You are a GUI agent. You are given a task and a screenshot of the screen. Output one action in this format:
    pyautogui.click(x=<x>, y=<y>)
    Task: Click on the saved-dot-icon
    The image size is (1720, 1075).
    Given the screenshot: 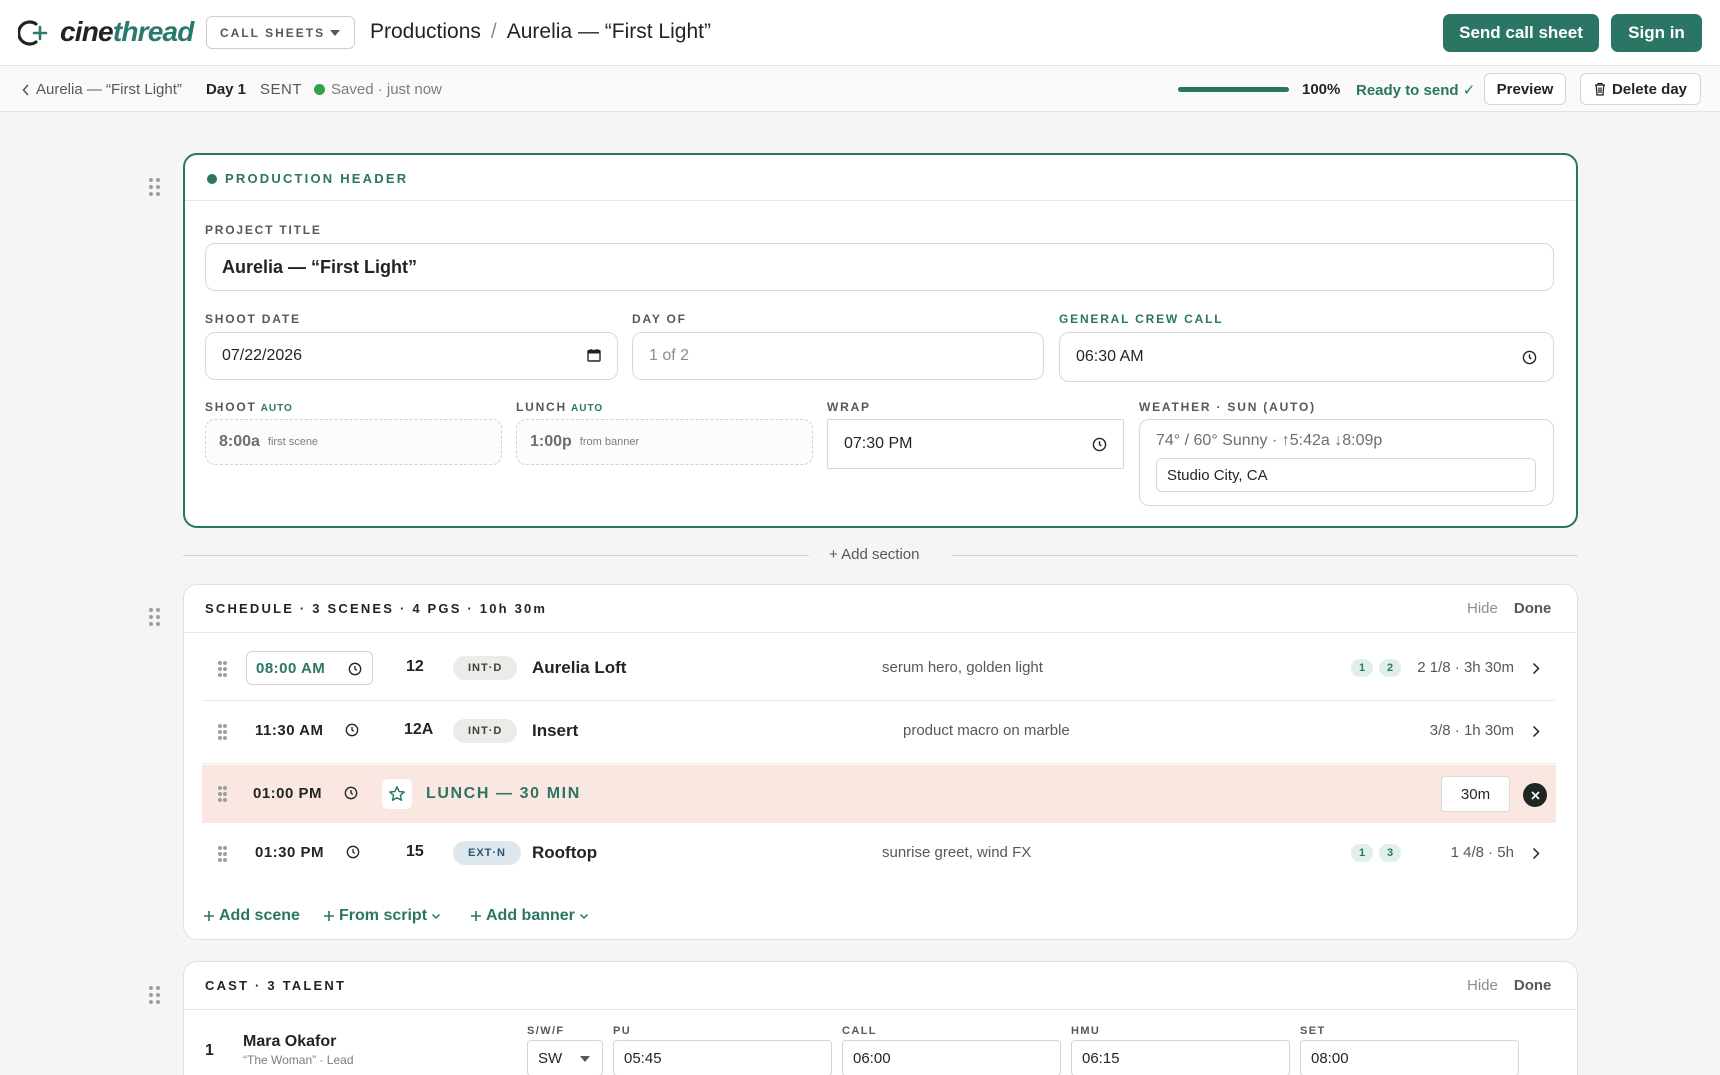 What is the action you would take?
    pyautogui.click(x=319, y=89)
    